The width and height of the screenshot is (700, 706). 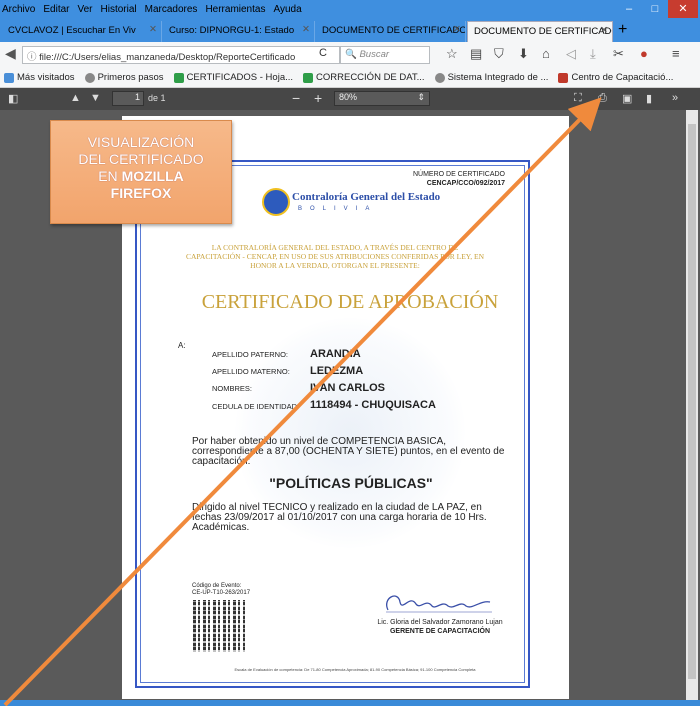 I want to click on field-value-nombres: IVAN CARLOS, so click(x=347, y=388).